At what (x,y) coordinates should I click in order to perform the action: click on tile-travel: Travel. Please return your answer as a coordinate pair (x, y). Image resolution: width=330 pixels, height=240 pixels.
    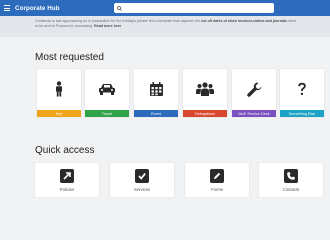
    Looking at the image, I should click on (107, 93).